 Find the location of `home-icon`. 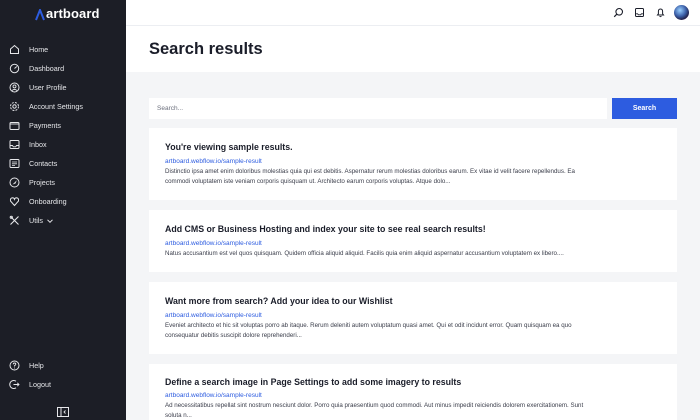

home-icon is located at coordinates (14, 49).